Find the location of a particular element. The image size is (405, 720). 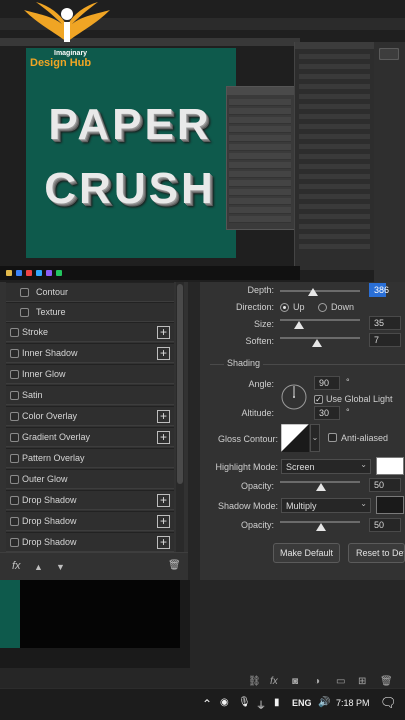

move-down-icon: ▼ is located at coordinates (60, 567).